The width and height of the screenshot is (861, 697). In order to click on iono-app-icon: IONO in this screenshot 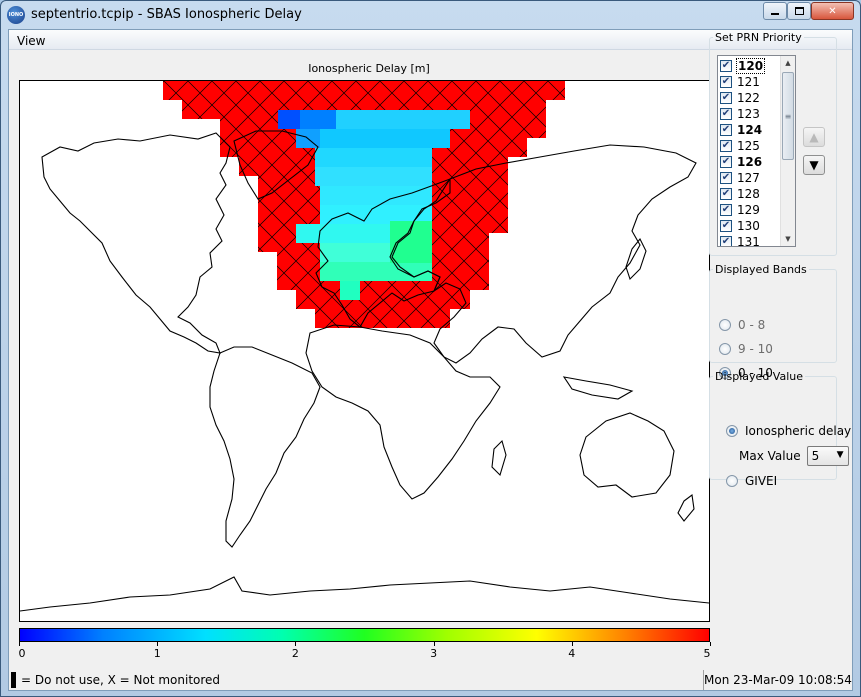, I will do `click(16, 15)`.